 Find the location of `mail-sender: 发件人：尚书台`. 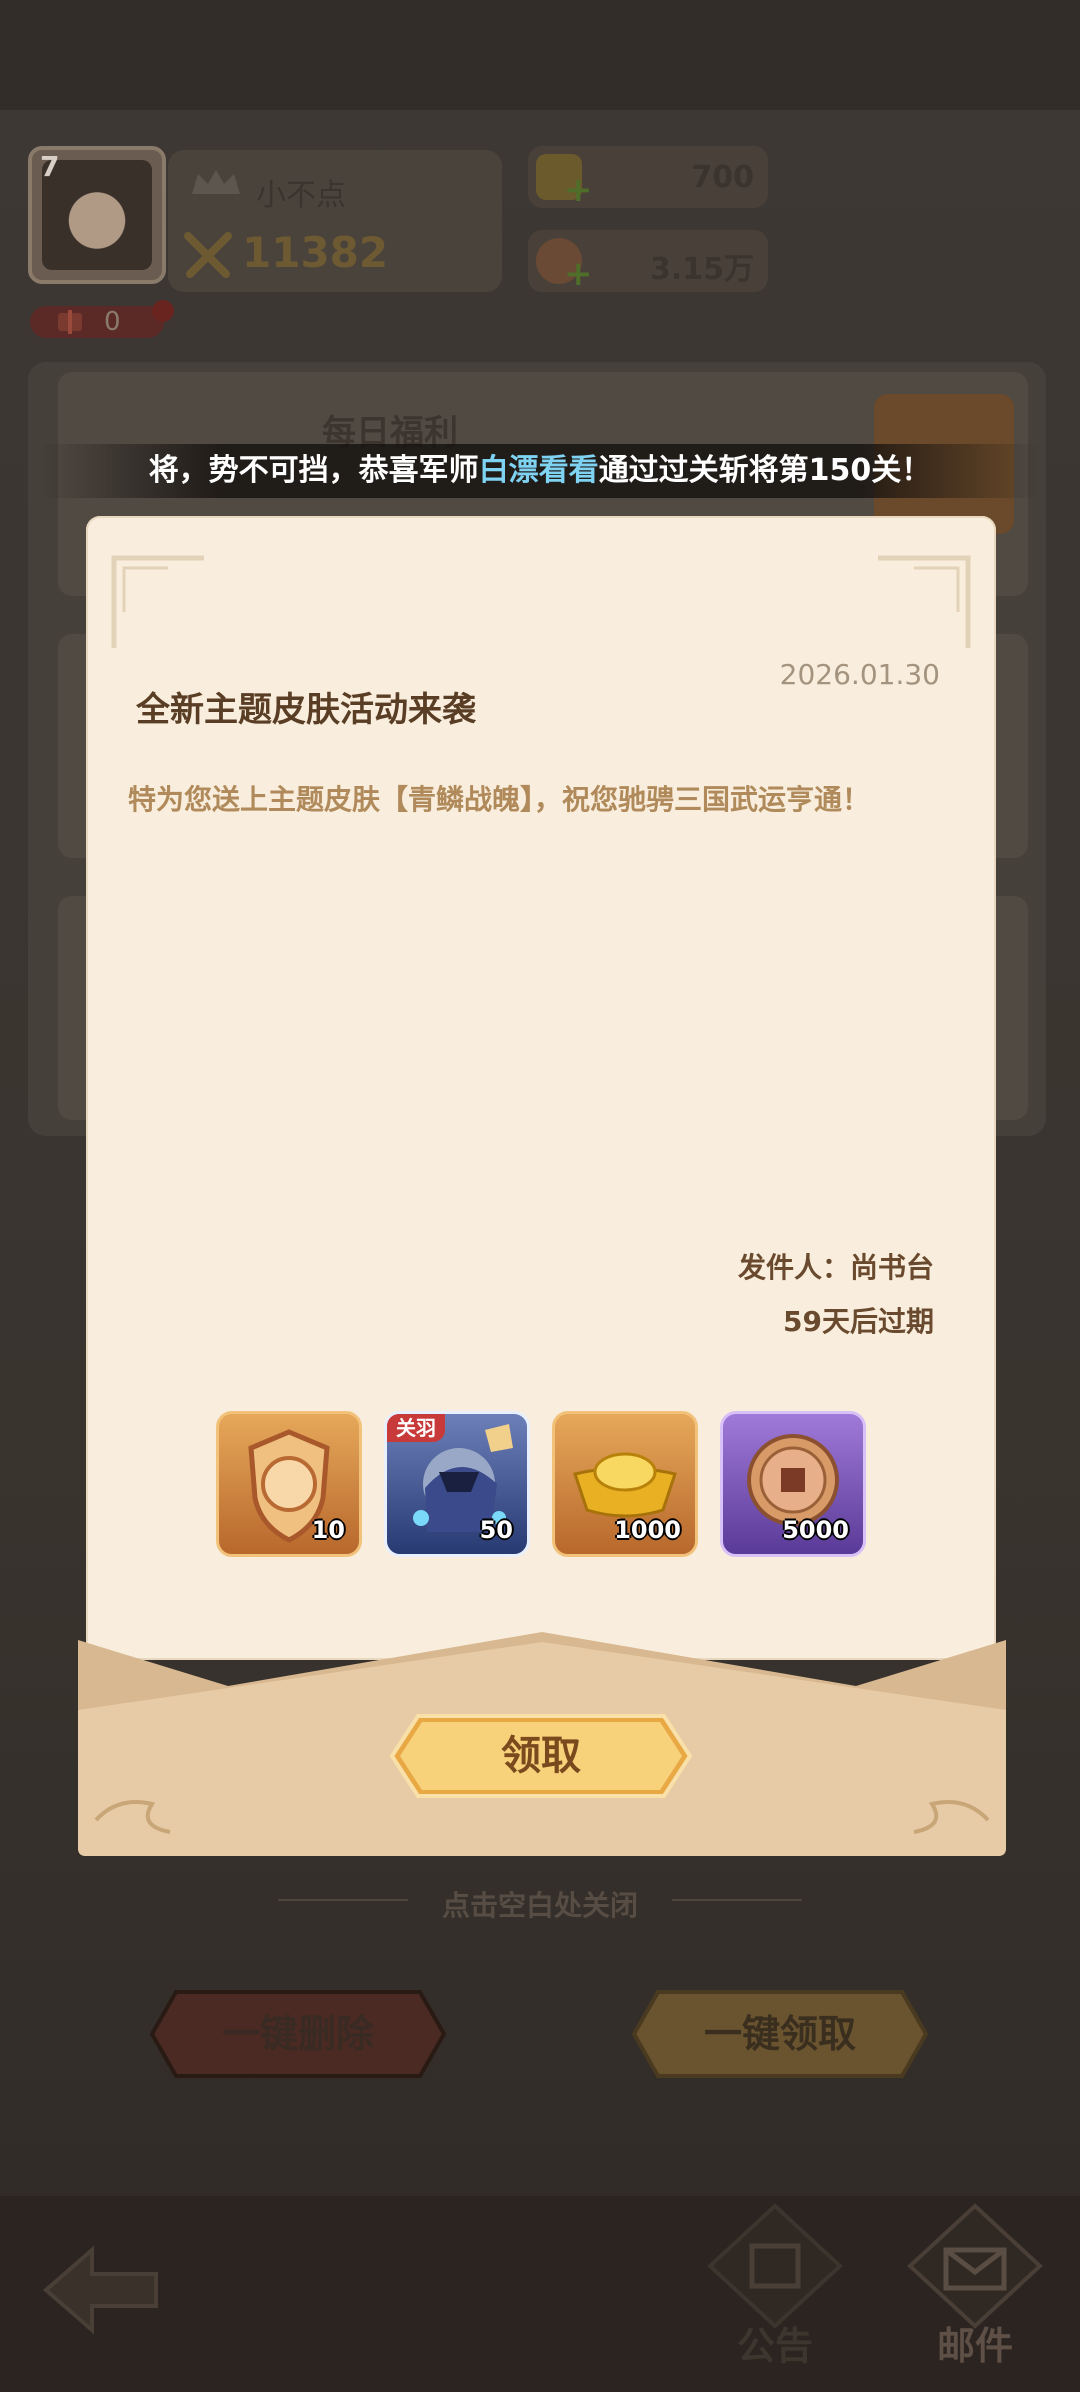

mail-sender: 发件人：尚书台 is located at coordinates (835, 1267).